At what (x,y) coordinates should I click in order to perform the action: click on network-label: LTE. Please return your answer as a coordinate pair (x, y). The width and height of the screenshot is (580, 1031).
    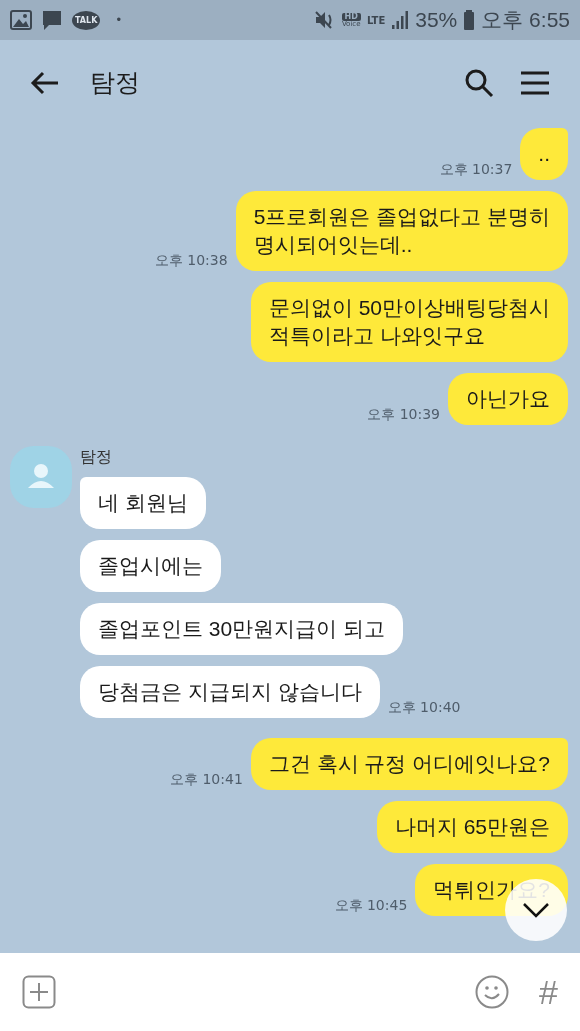
    Looking at the image, I should click on (376, 20).